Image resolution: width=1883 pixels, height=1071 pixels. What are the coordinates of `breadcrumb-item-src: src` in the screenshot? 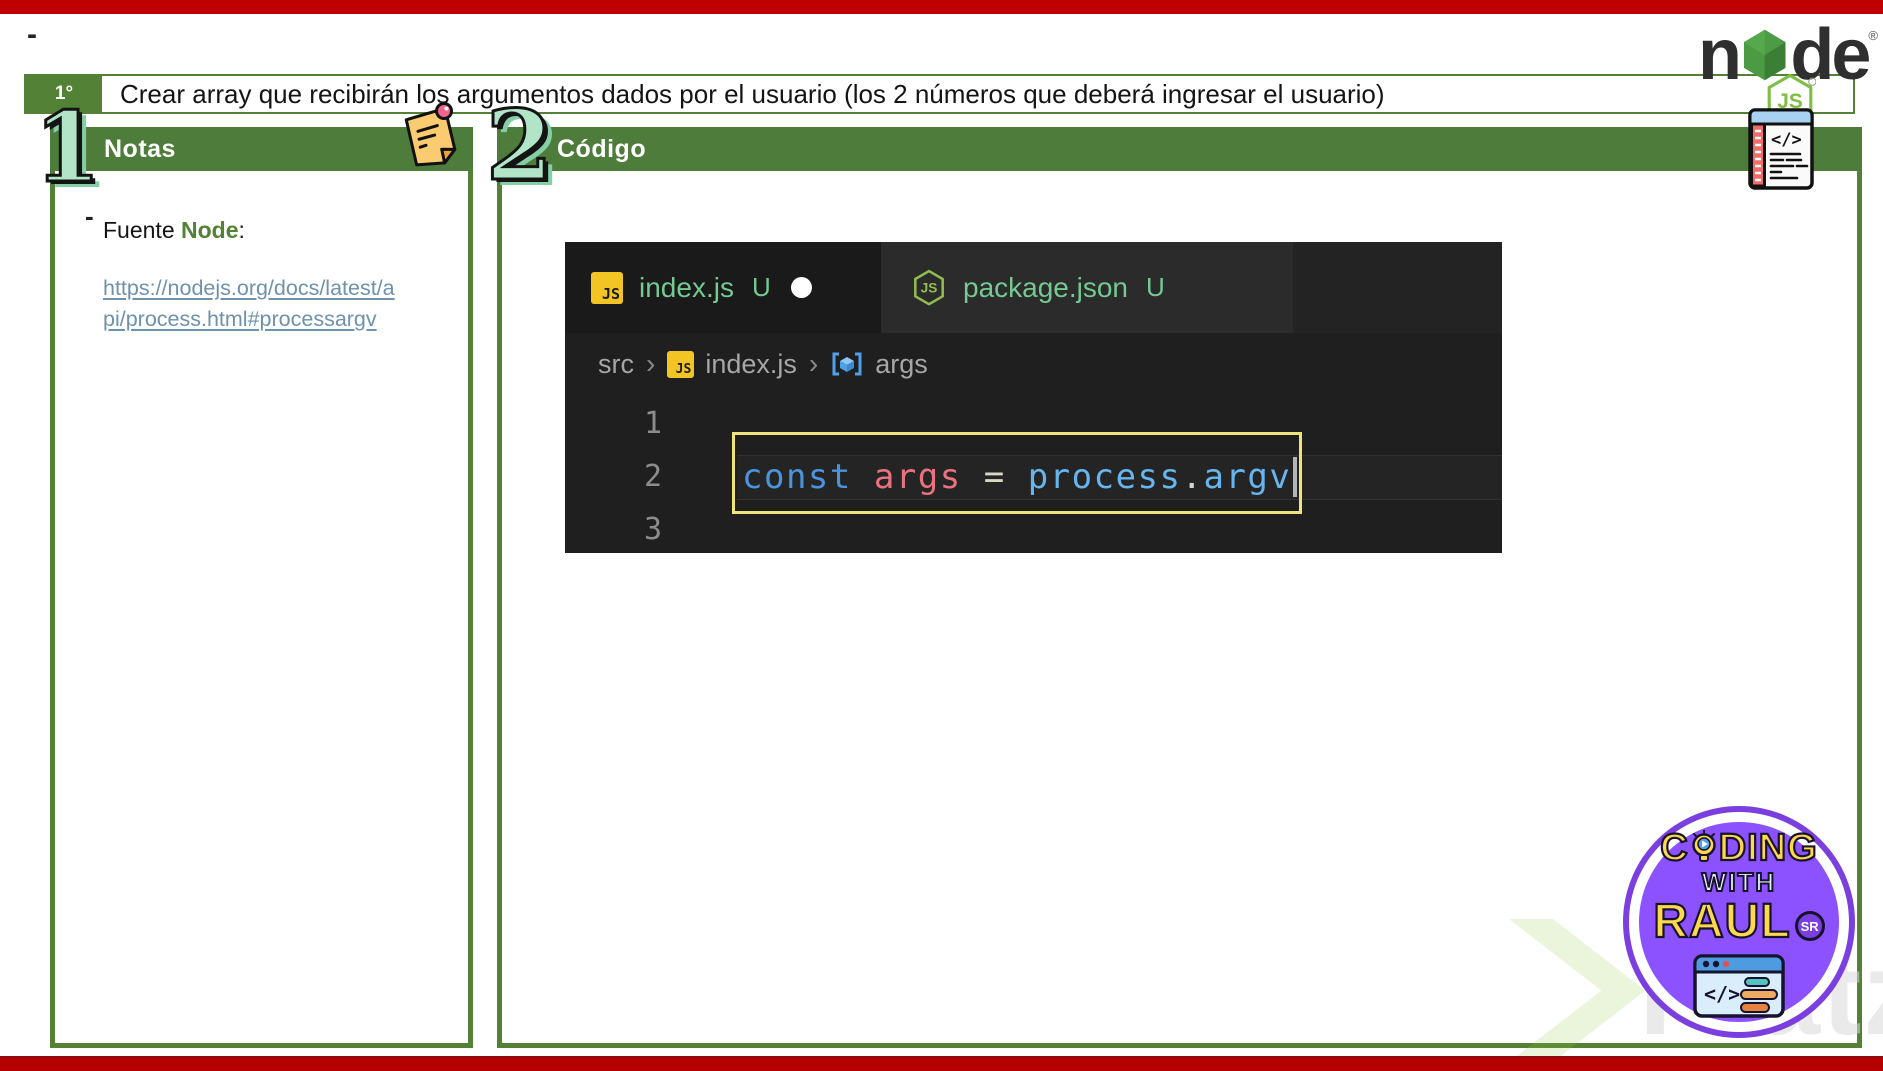 It's located at (616, 364).